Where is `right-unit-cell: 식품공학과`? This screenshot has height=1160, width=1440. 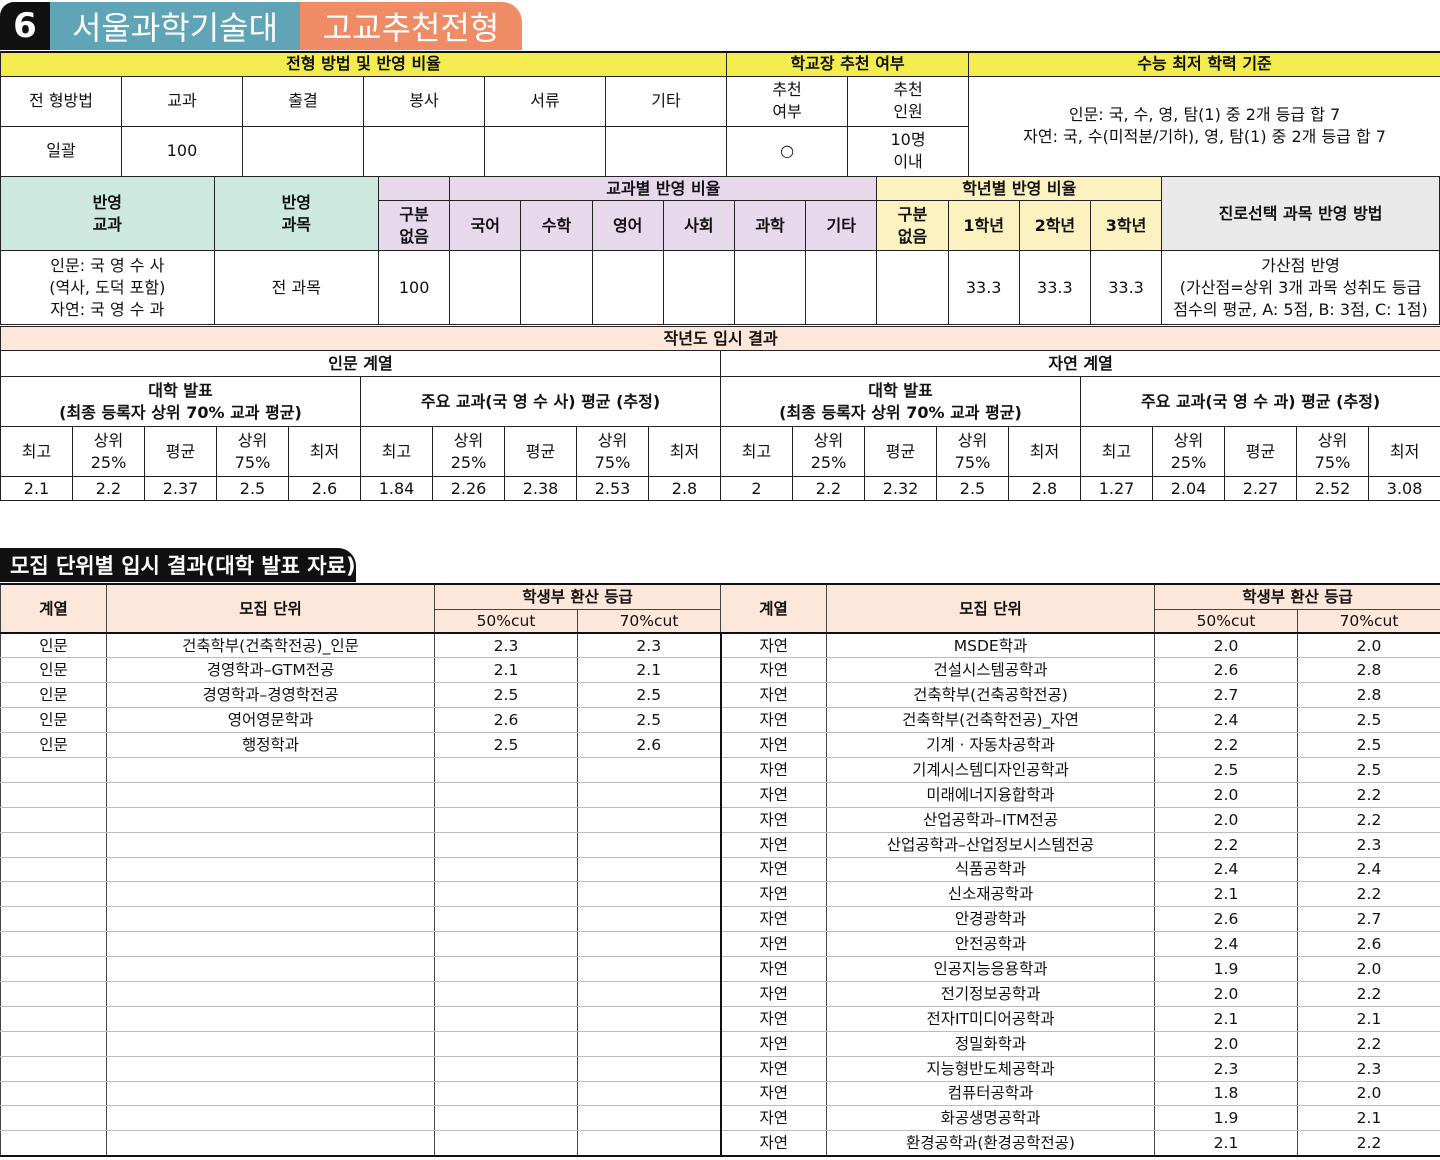
right-unit-cell: 식품공학과 is located at coordinates (990, 869).